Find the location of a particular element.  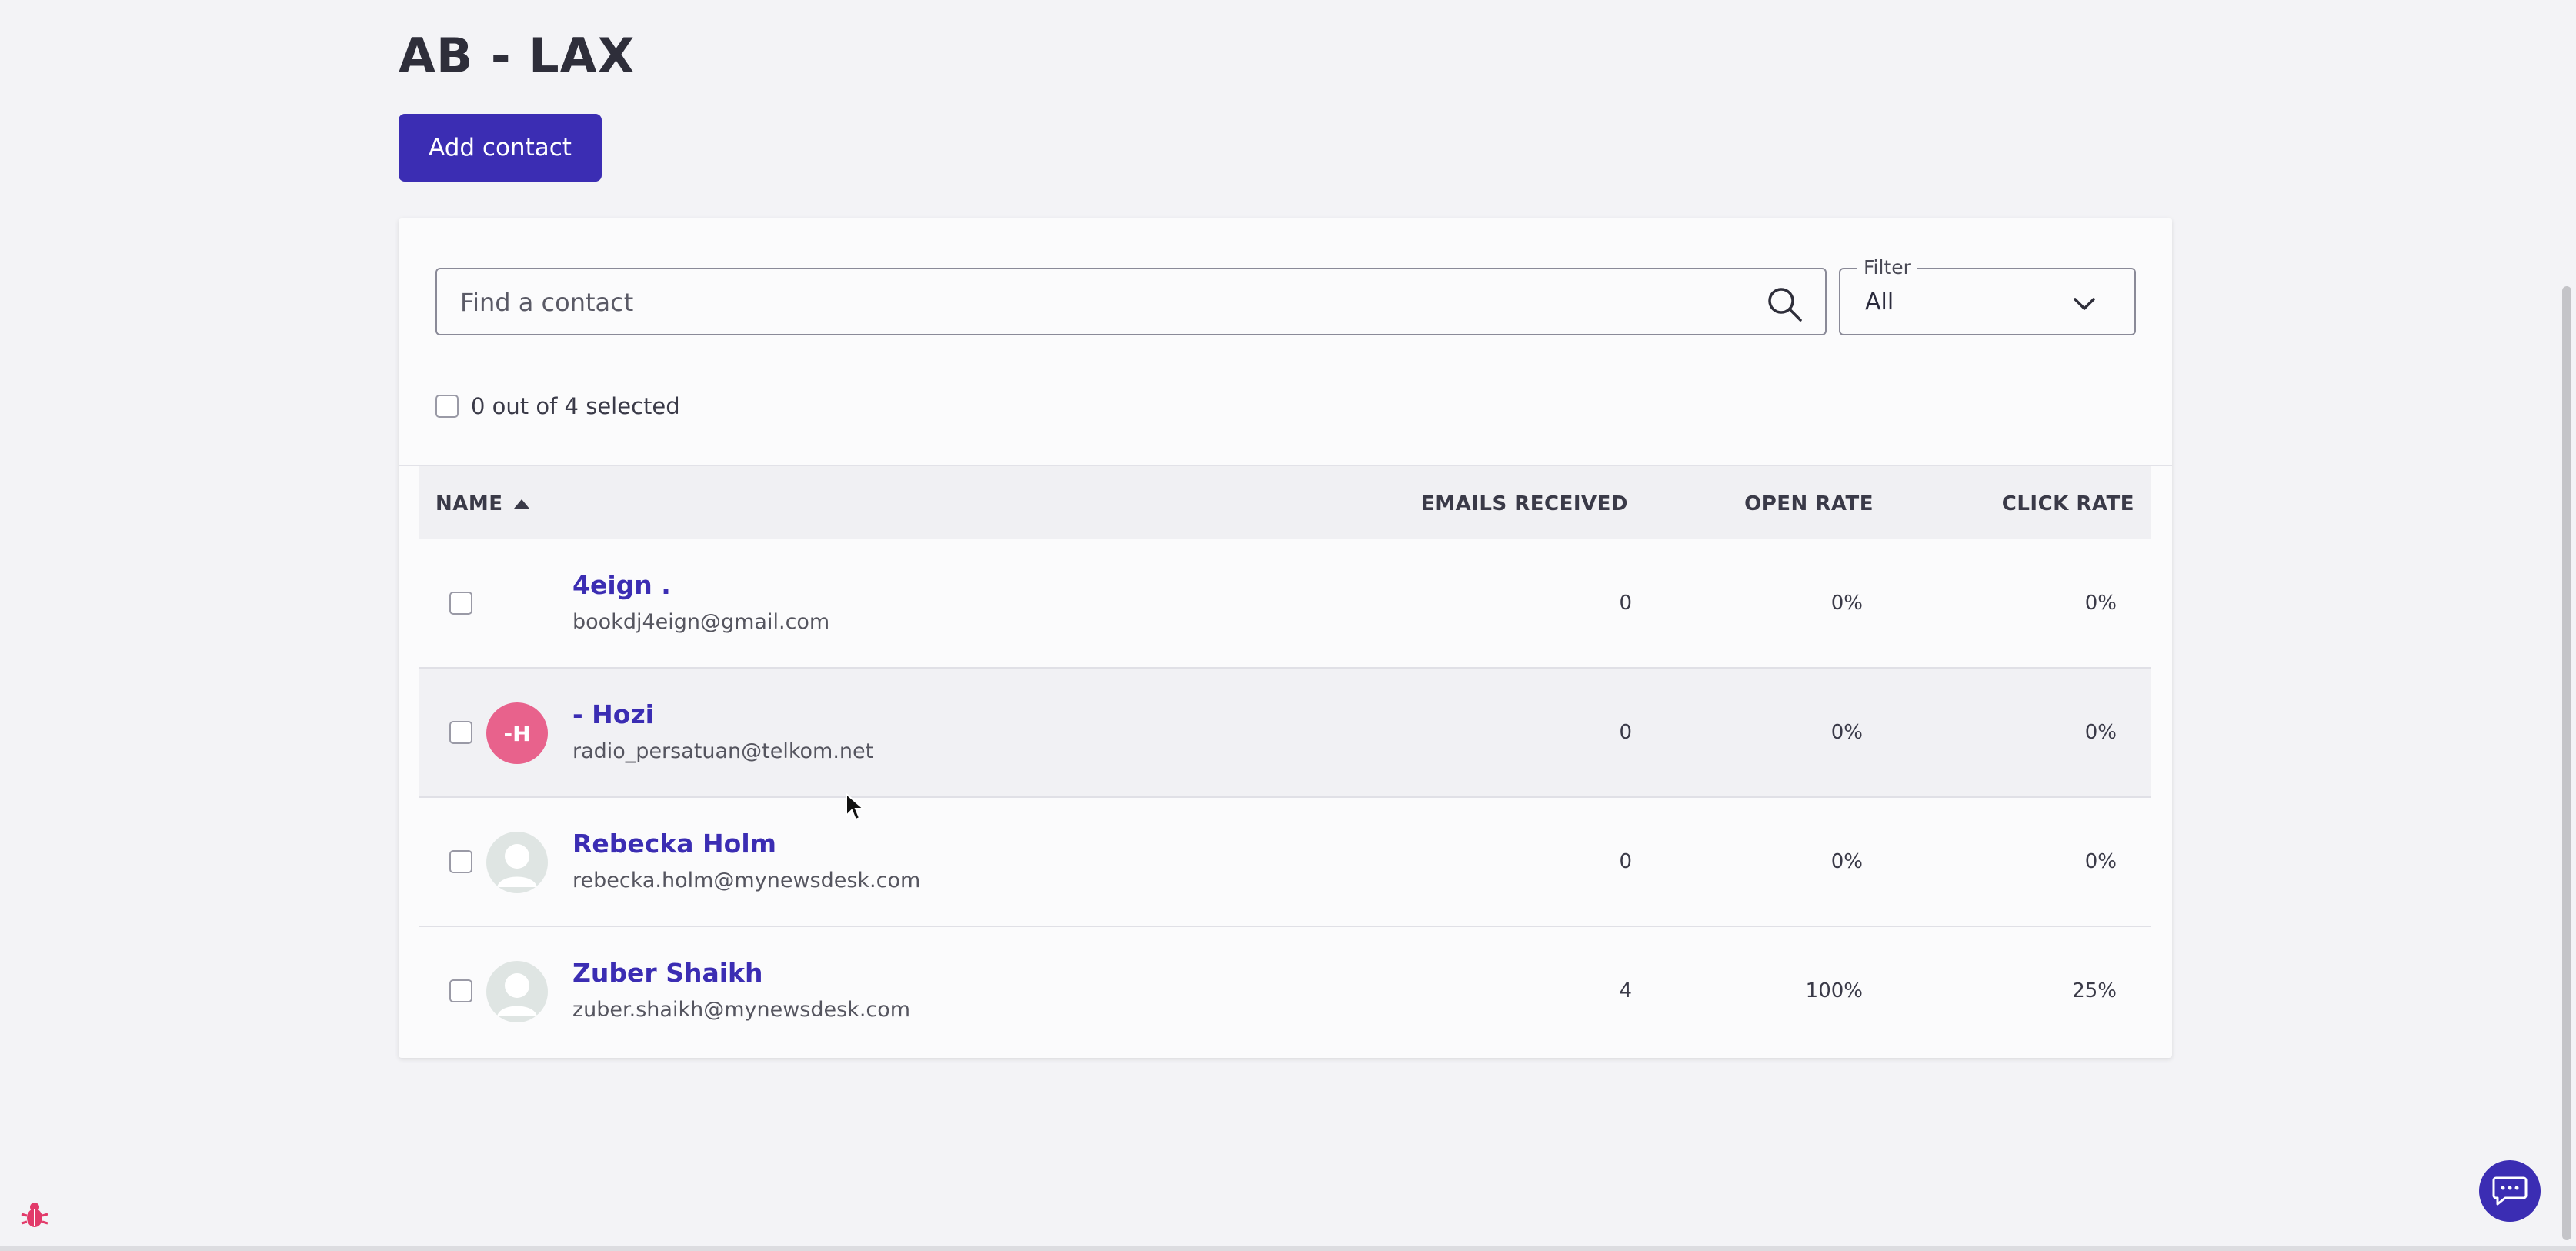

mouse-cursor-icon is located at coordinates (855, 806).